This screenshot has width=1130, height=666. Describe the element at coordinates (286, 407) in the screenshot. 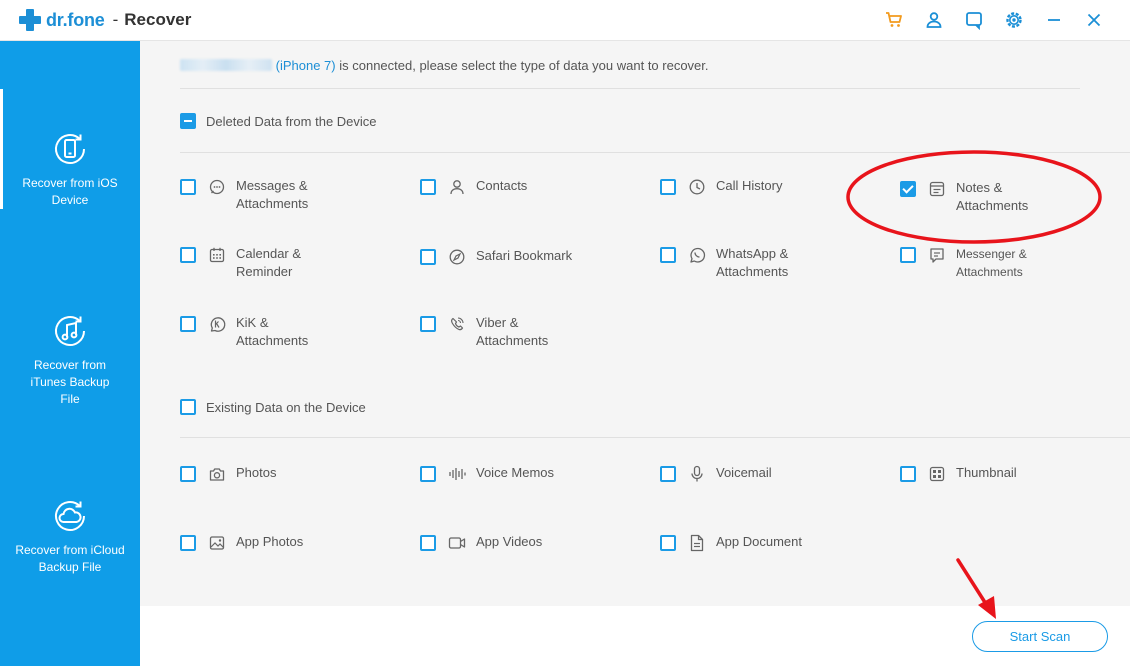

I see `section-title: Existing Data on the Device` at that location.